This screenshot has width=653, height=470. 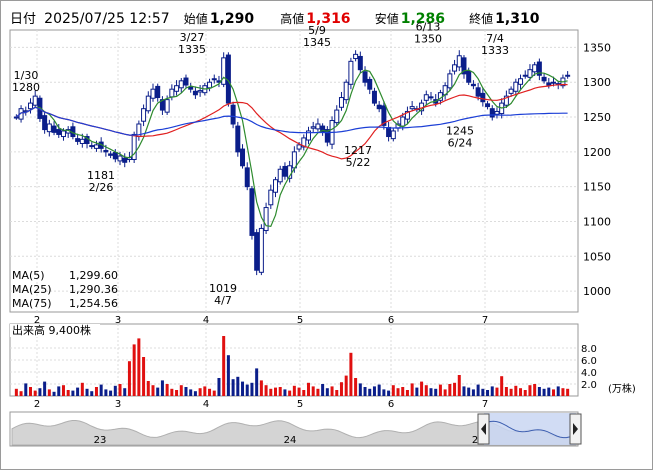 What do you see at coordinates (622, 388) in the screenshot?
I see `volume-unit-label: (万株)` at bounding box center [622, 388].